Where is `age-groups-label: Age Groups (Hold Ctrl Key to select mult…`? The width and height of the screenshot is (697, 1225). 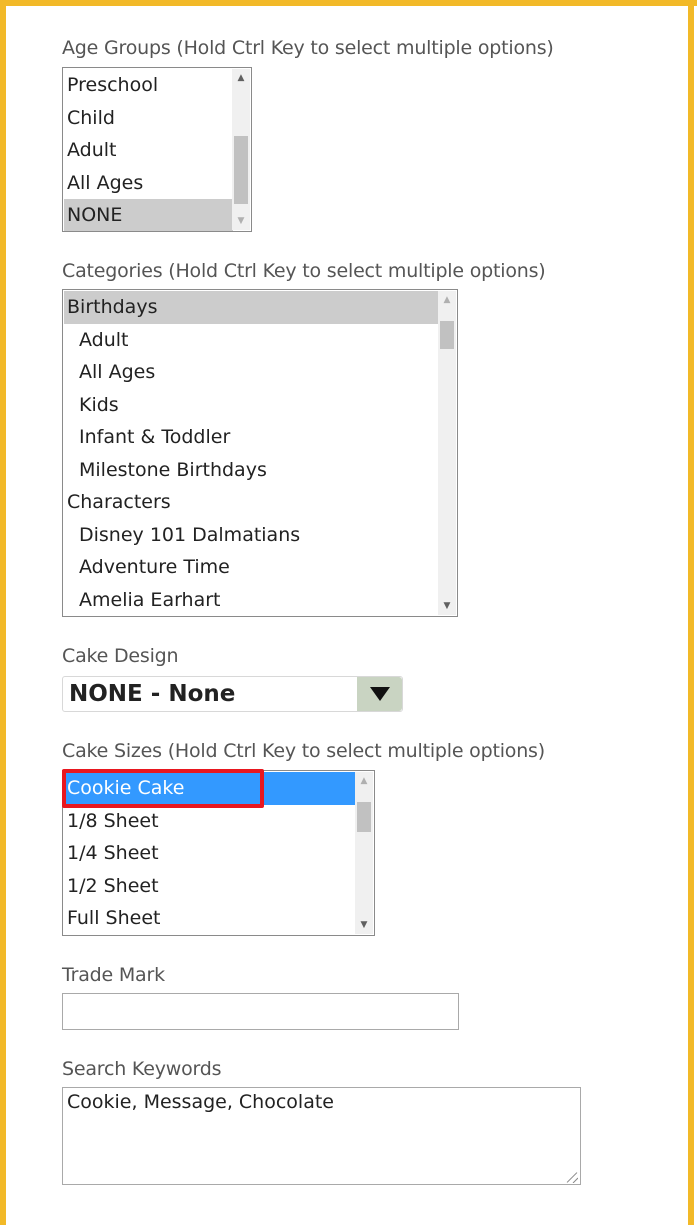
age-groups-label: Age Groups (Hold Ctrl Key to select mult… is located at coordinates (308, 48).